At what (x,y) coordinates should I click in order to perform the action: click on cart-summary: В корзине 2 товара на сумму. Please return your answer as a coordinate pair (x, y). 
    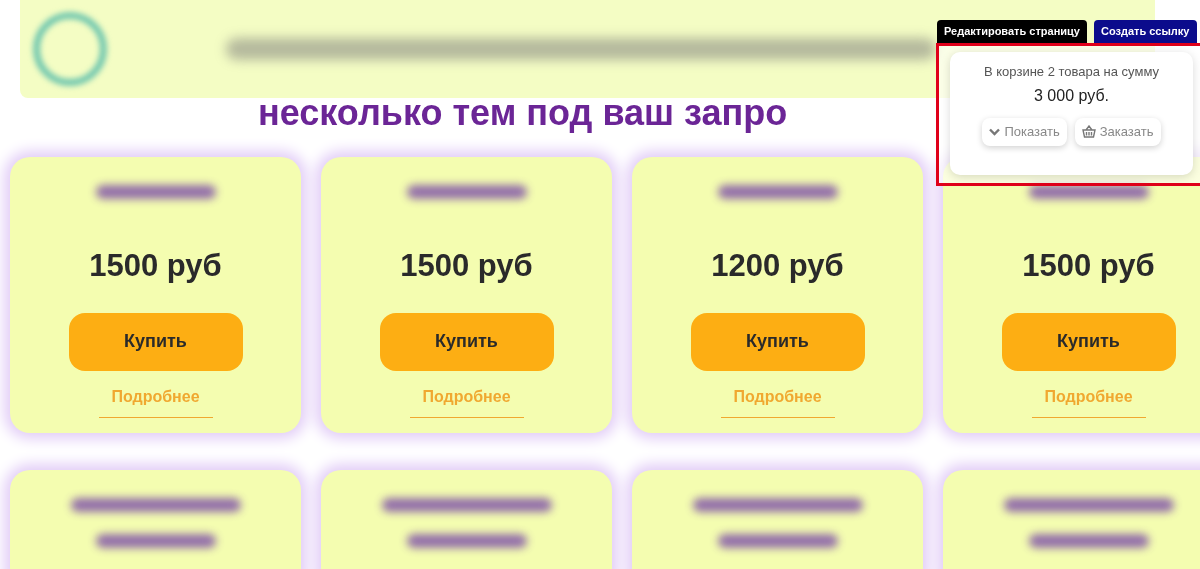
    Looking at the image, I should click on (1071, 72).